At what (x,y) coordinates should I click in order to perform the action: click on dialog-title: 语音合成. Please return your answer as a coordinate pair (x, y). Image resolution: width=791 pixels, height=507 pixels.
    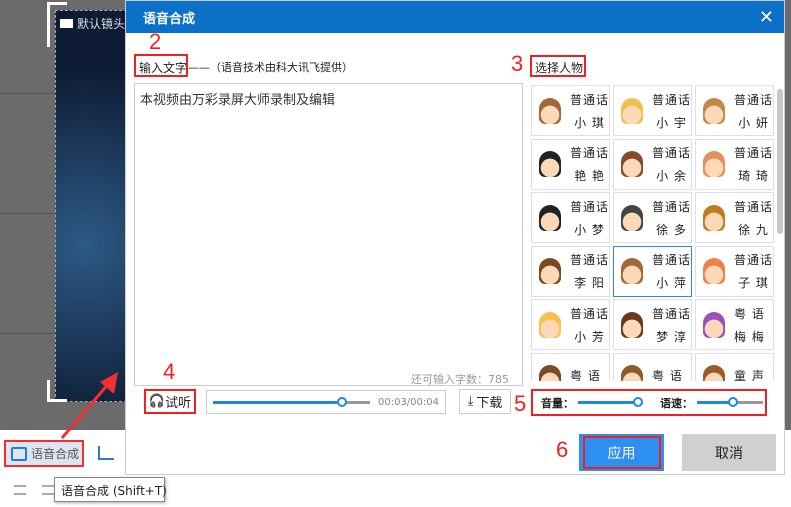
    Looking at the image, I should click on (169, 19).